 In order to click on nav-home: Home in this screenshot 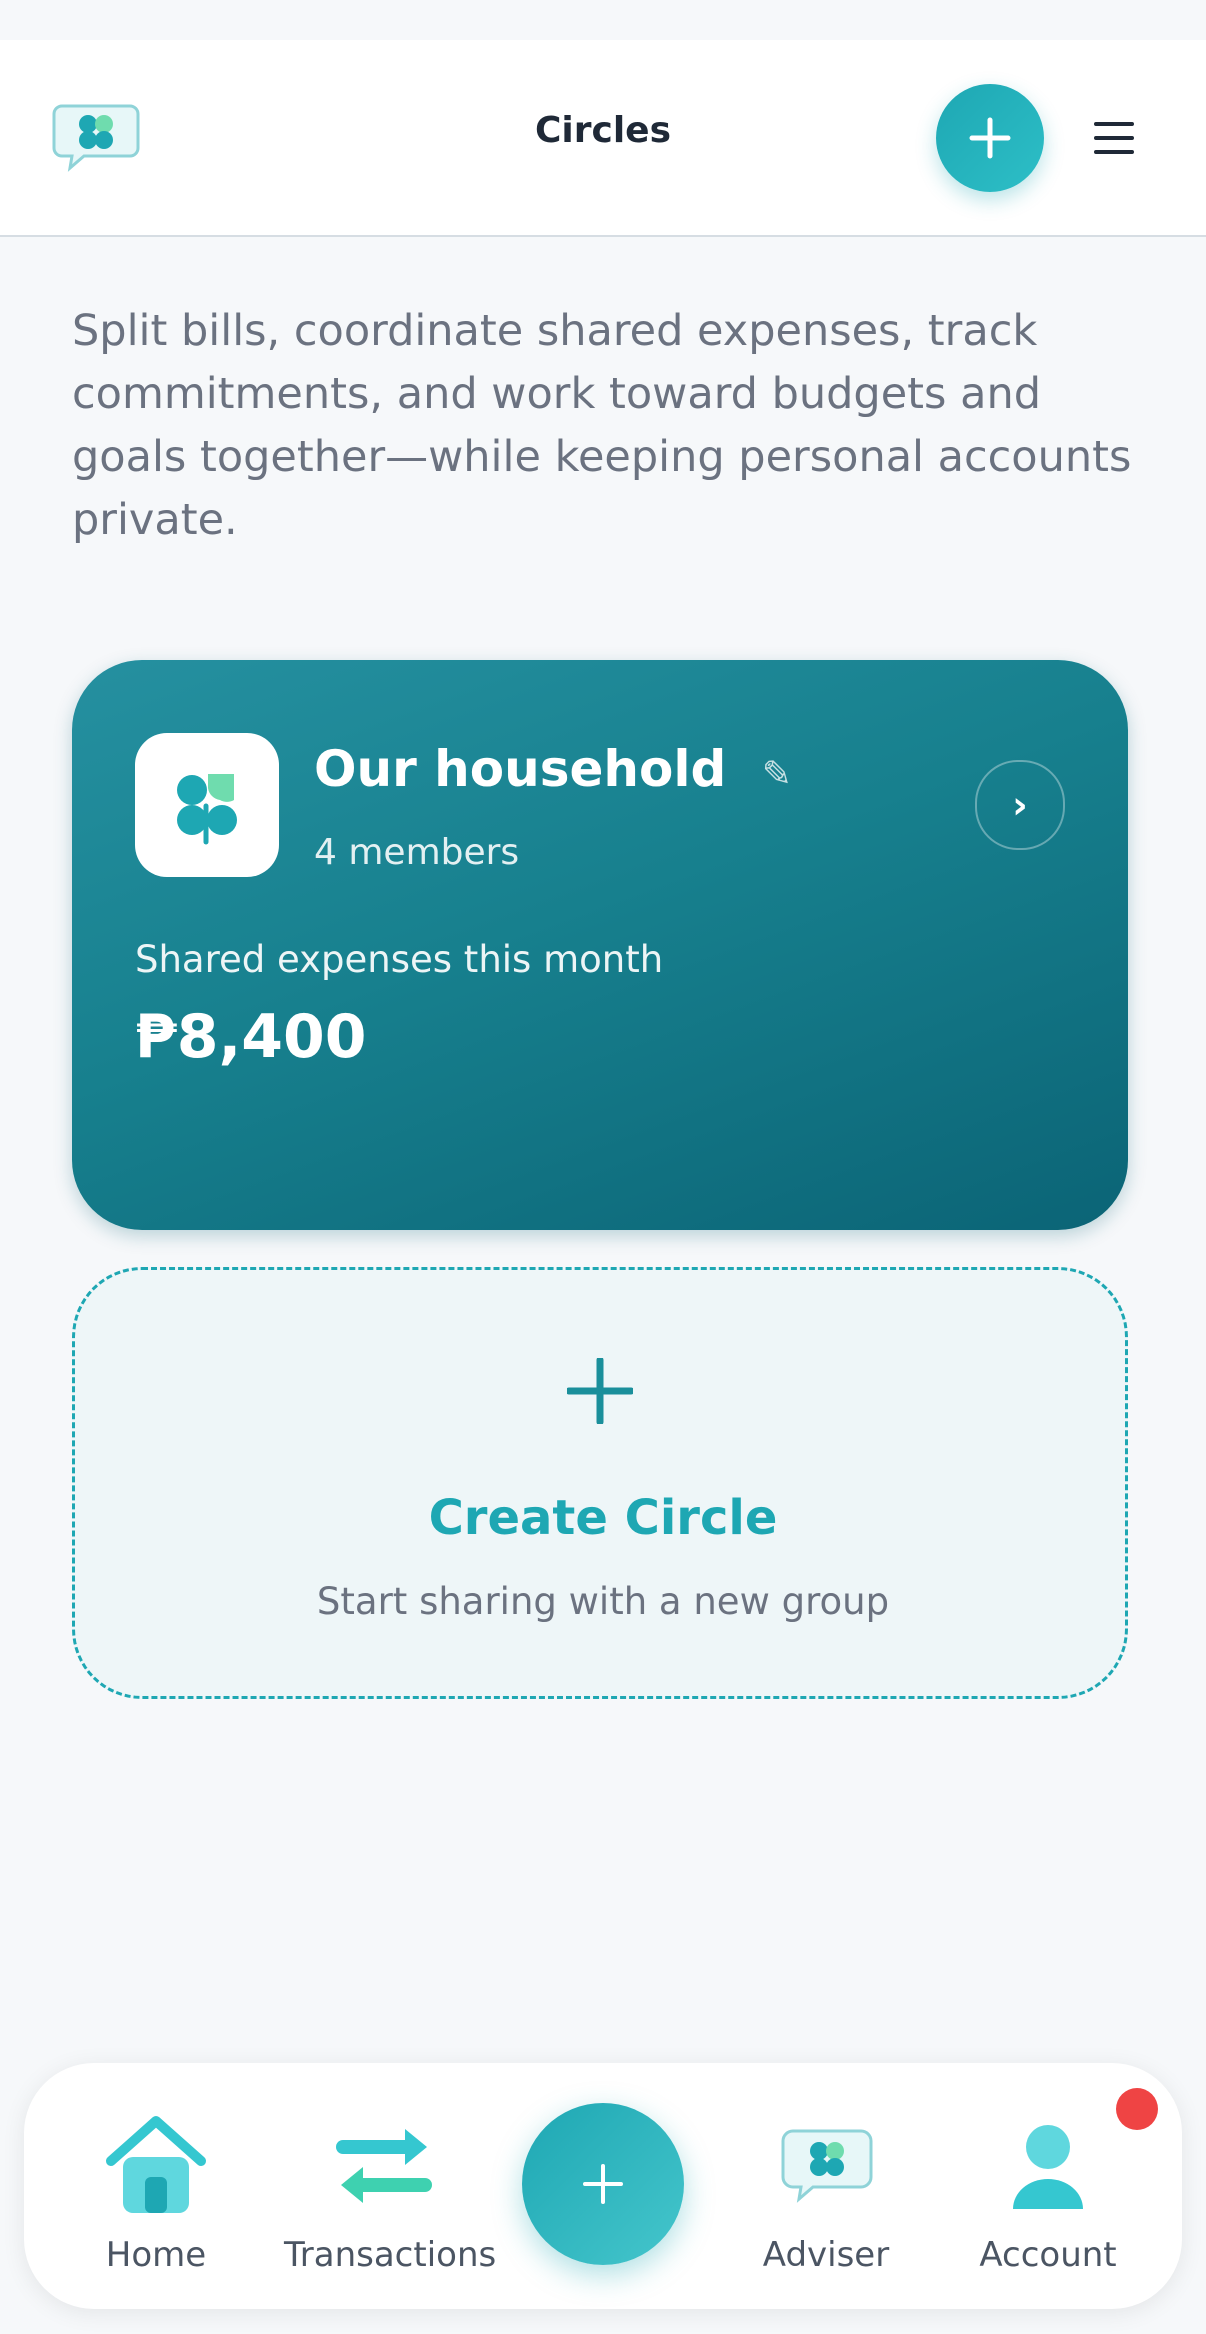, I will do `click(156, 2194)`.